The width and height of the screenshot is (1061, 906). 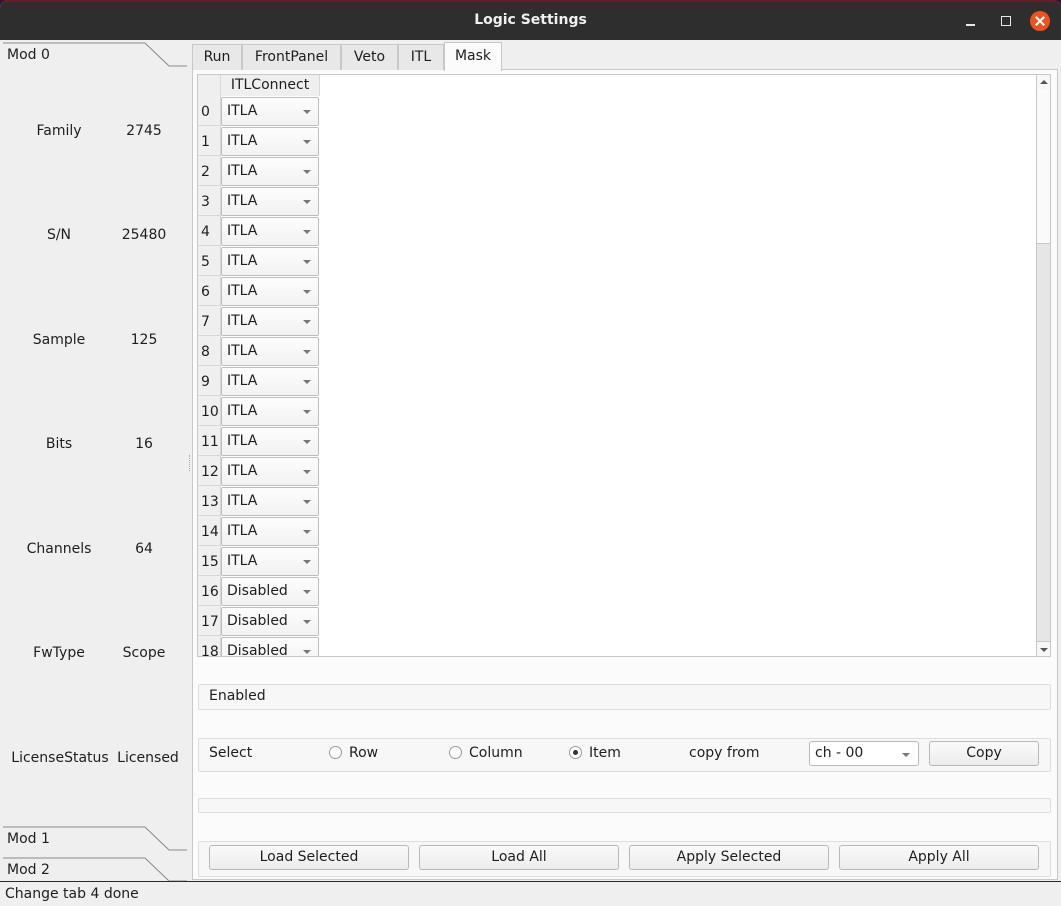 I want to click on table-row: 13 ITLA, so click(x=259, y=501).